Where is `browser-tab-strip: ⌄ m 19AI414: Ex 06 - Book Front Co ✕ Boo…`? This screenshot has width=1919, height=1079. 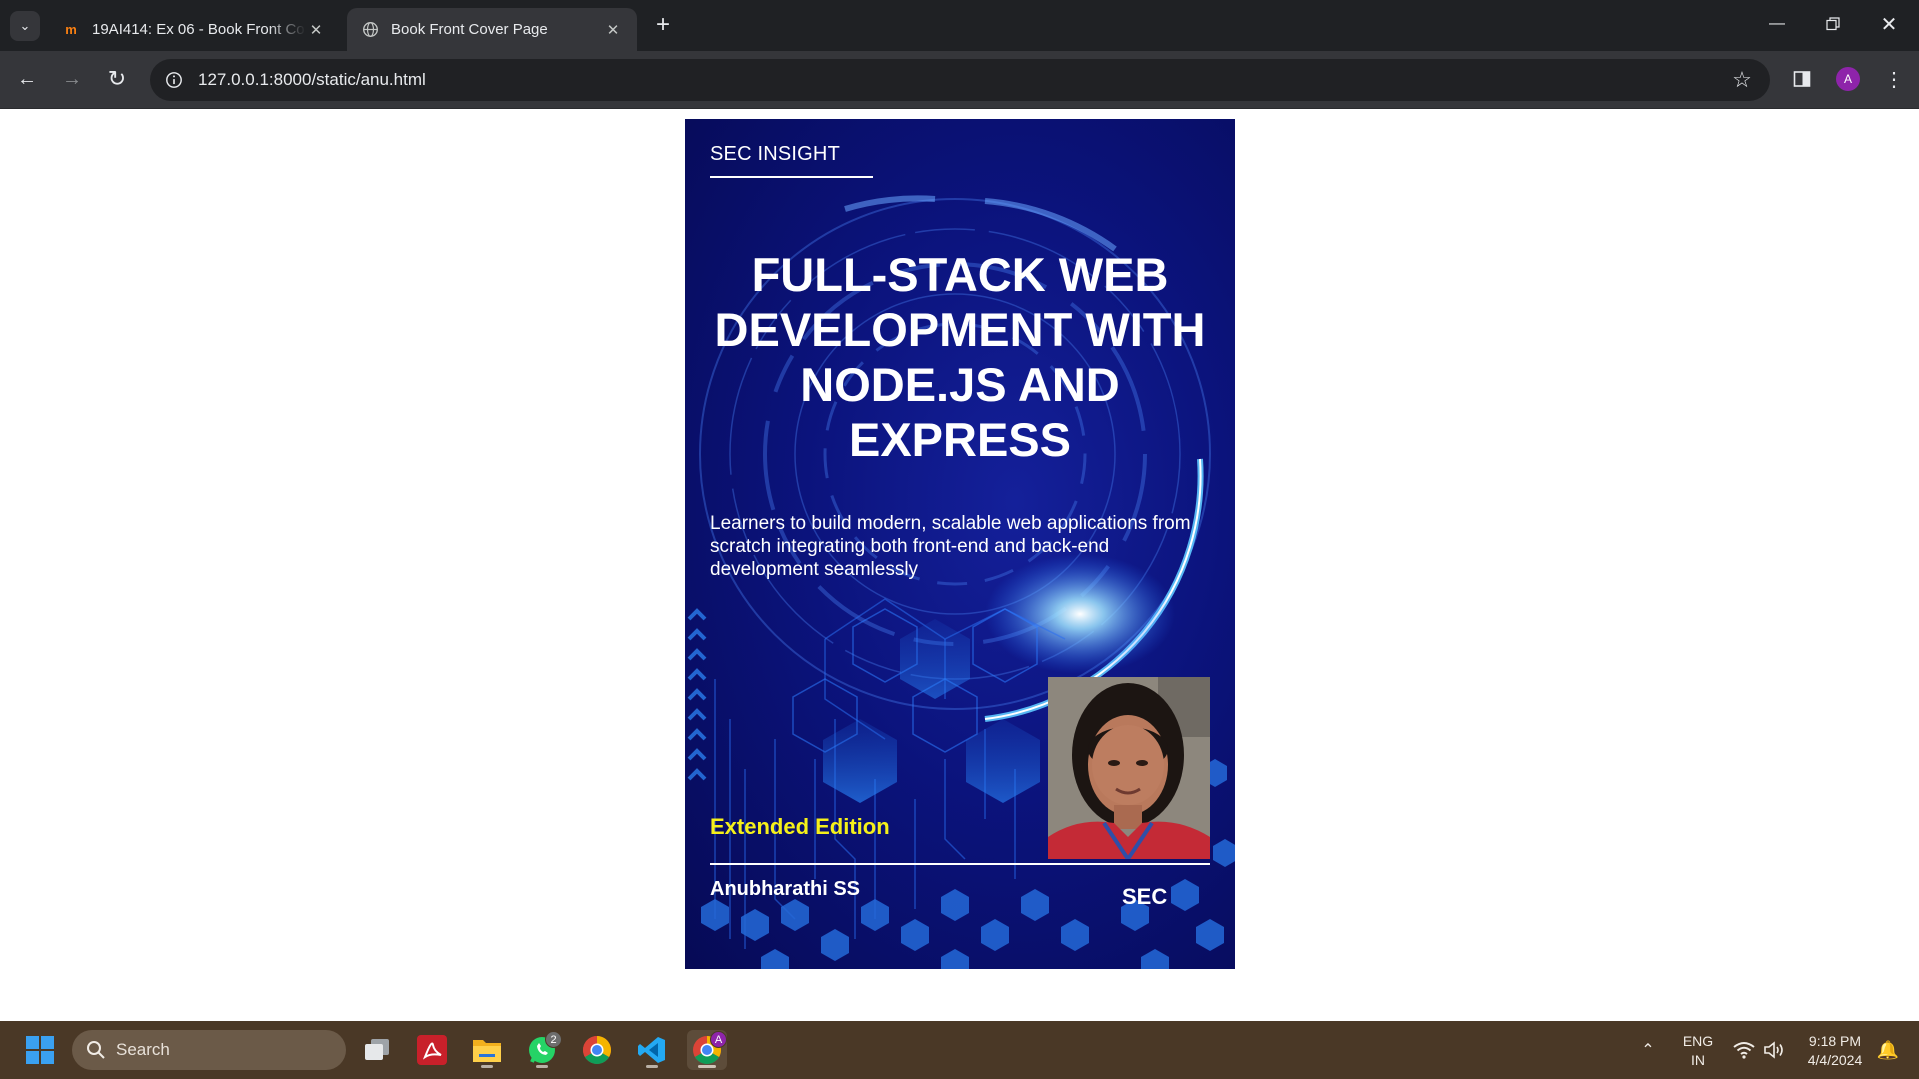
browser-tab-strip: ⌄ m 19AI414: Ex 06 - Book Front Co ✕ Boo… is located at coordinates (959, 25).